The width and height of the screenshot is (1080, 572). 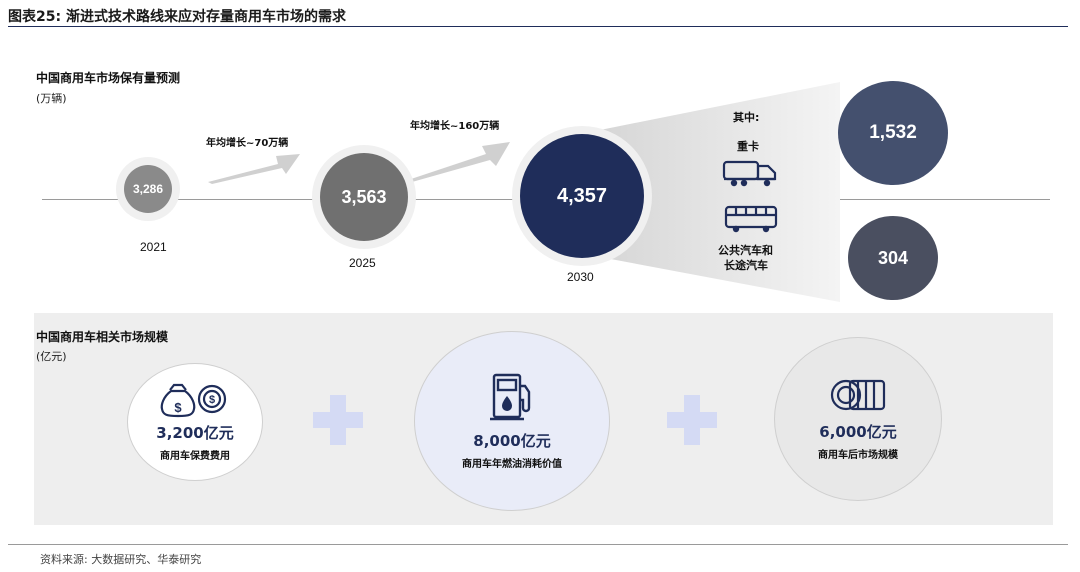 I want to click on aftermarket-circle: 6,000亿元 商用车后市场规模, so click(x=858, y=419).